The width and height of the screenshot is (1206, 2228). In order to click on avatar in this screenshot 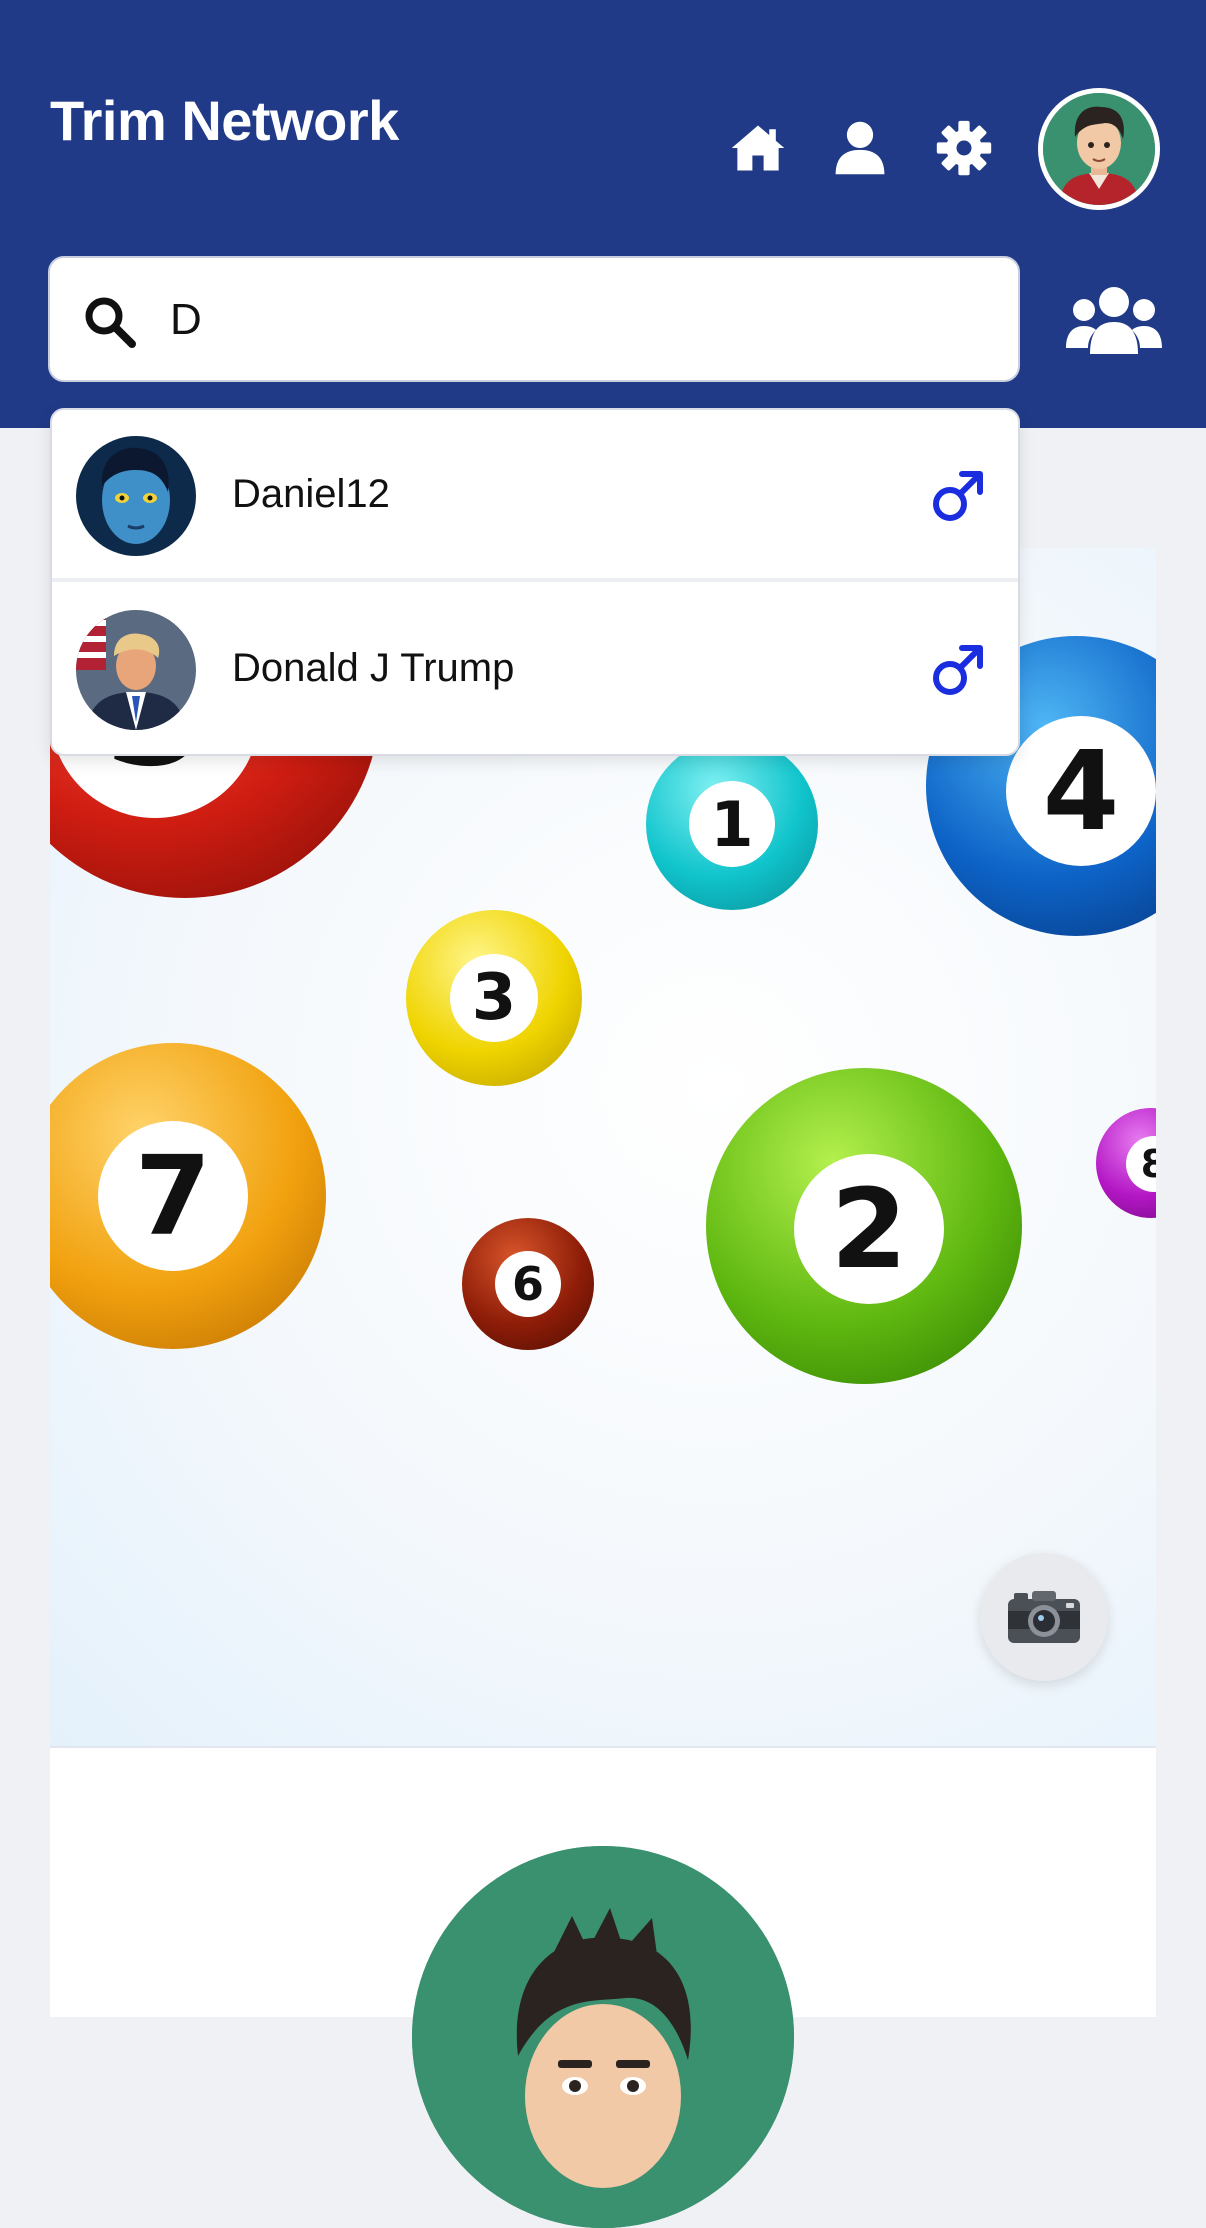, I will do `click(1099, 149)`.